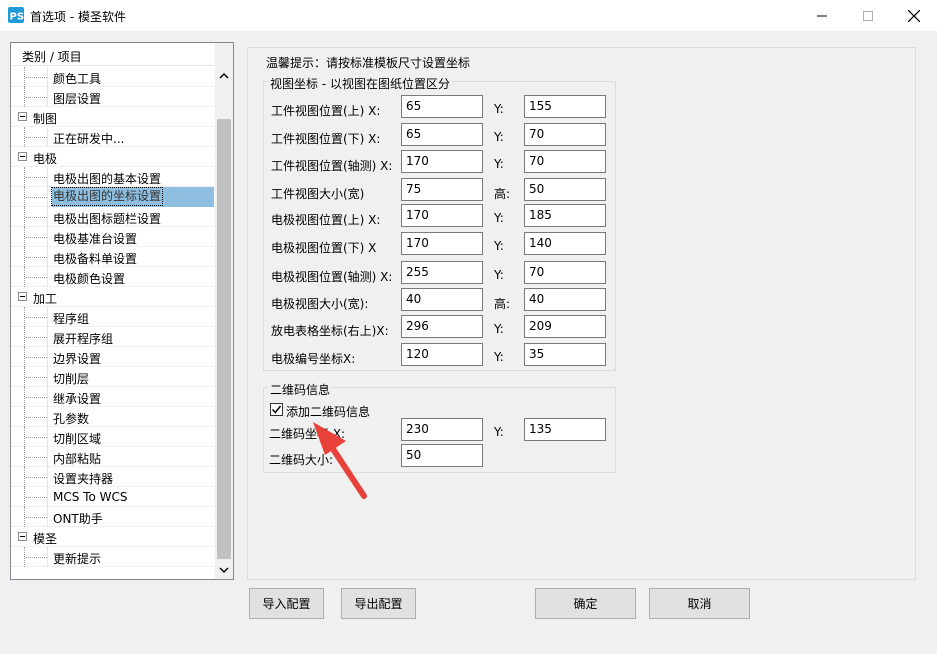 The image size is (937, 654). I want to click on tree-scrollbar, so click(224, 311).